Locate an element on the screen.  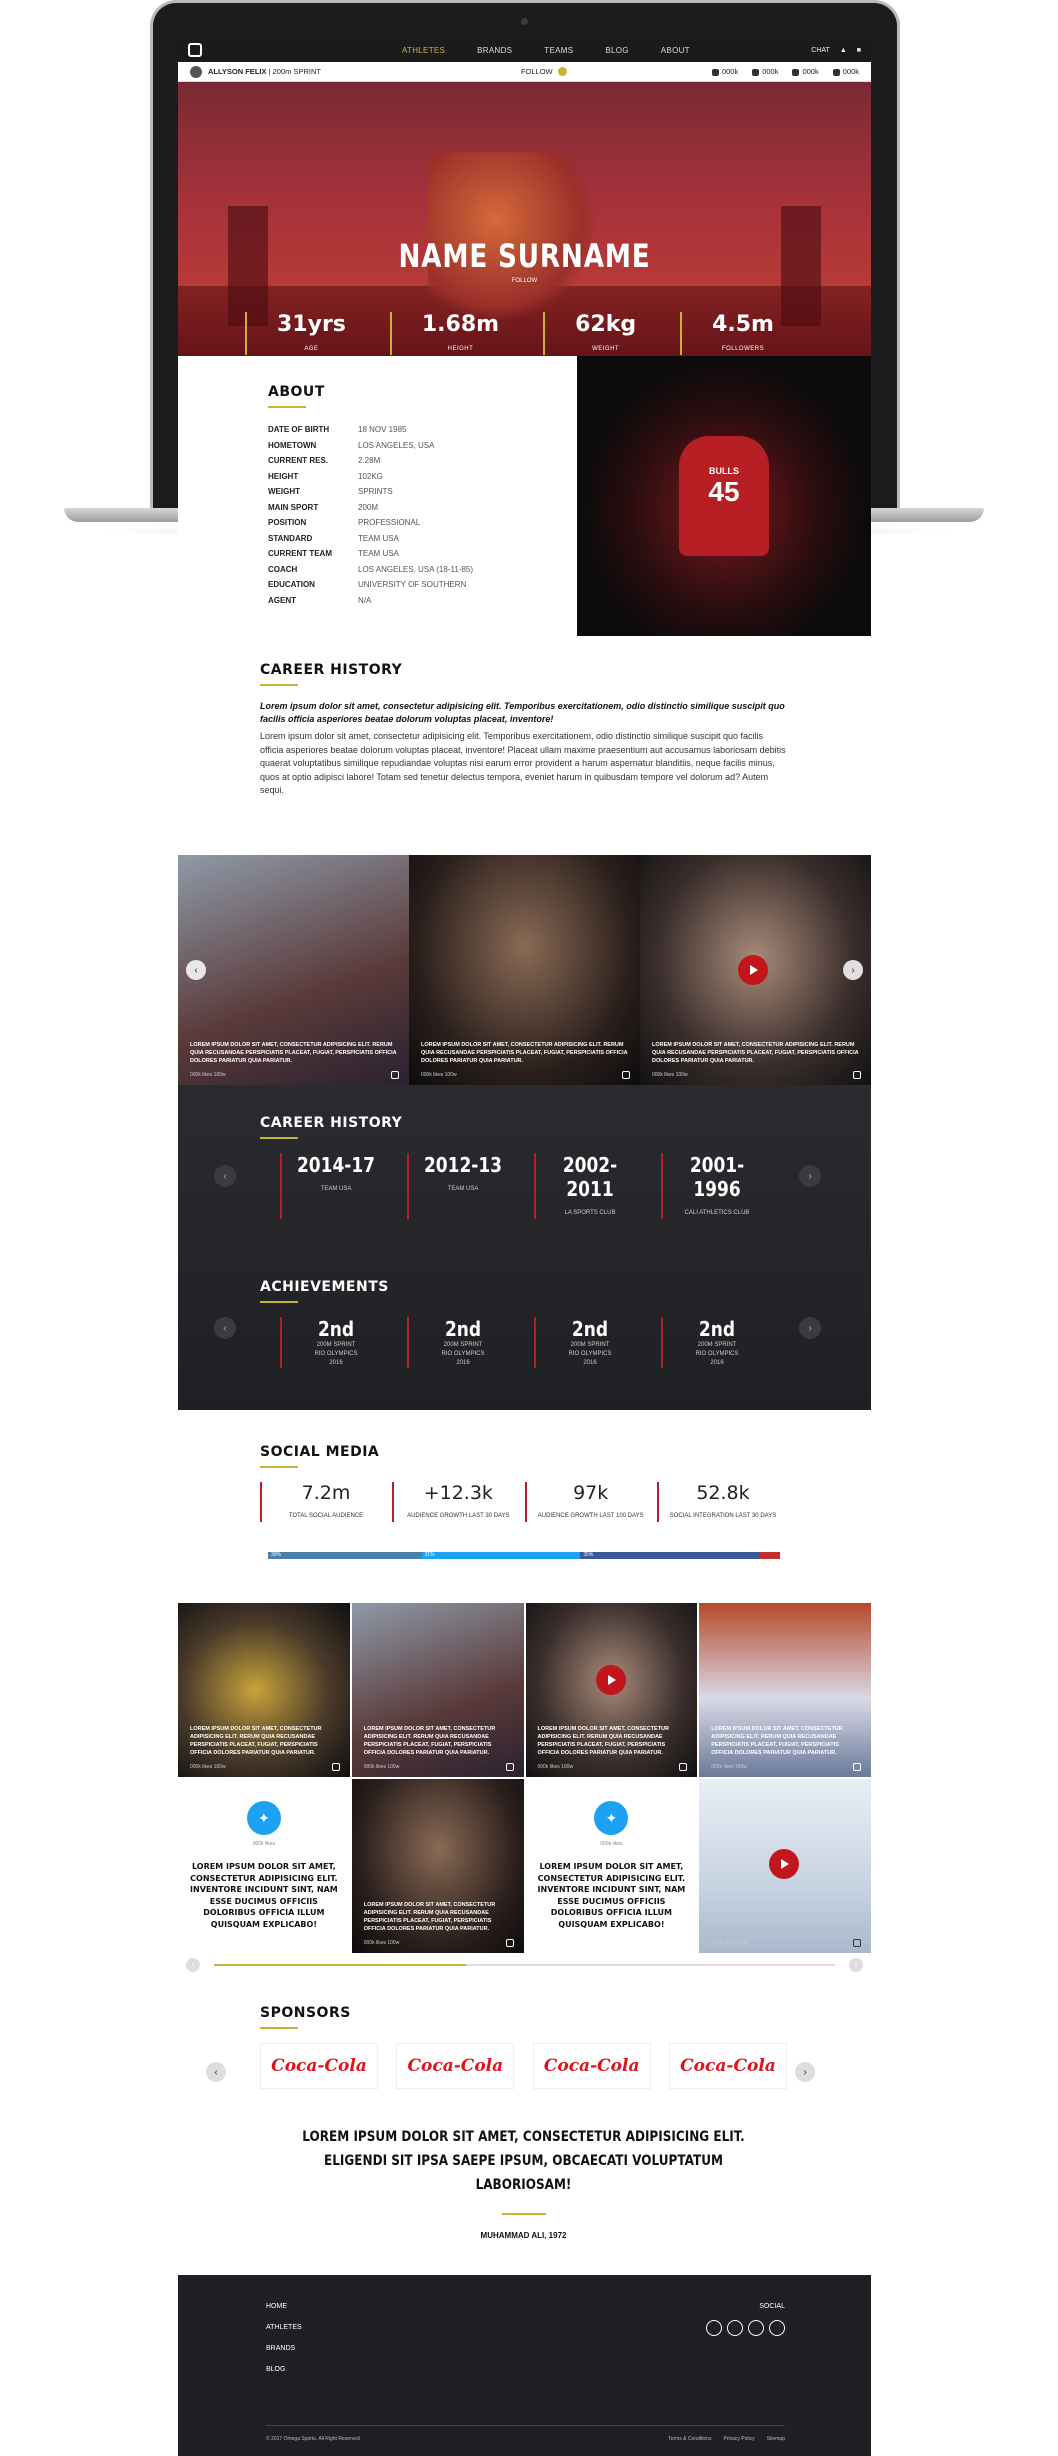
footer-social-title: SOCIAL is located at coordinates (772, 2306).